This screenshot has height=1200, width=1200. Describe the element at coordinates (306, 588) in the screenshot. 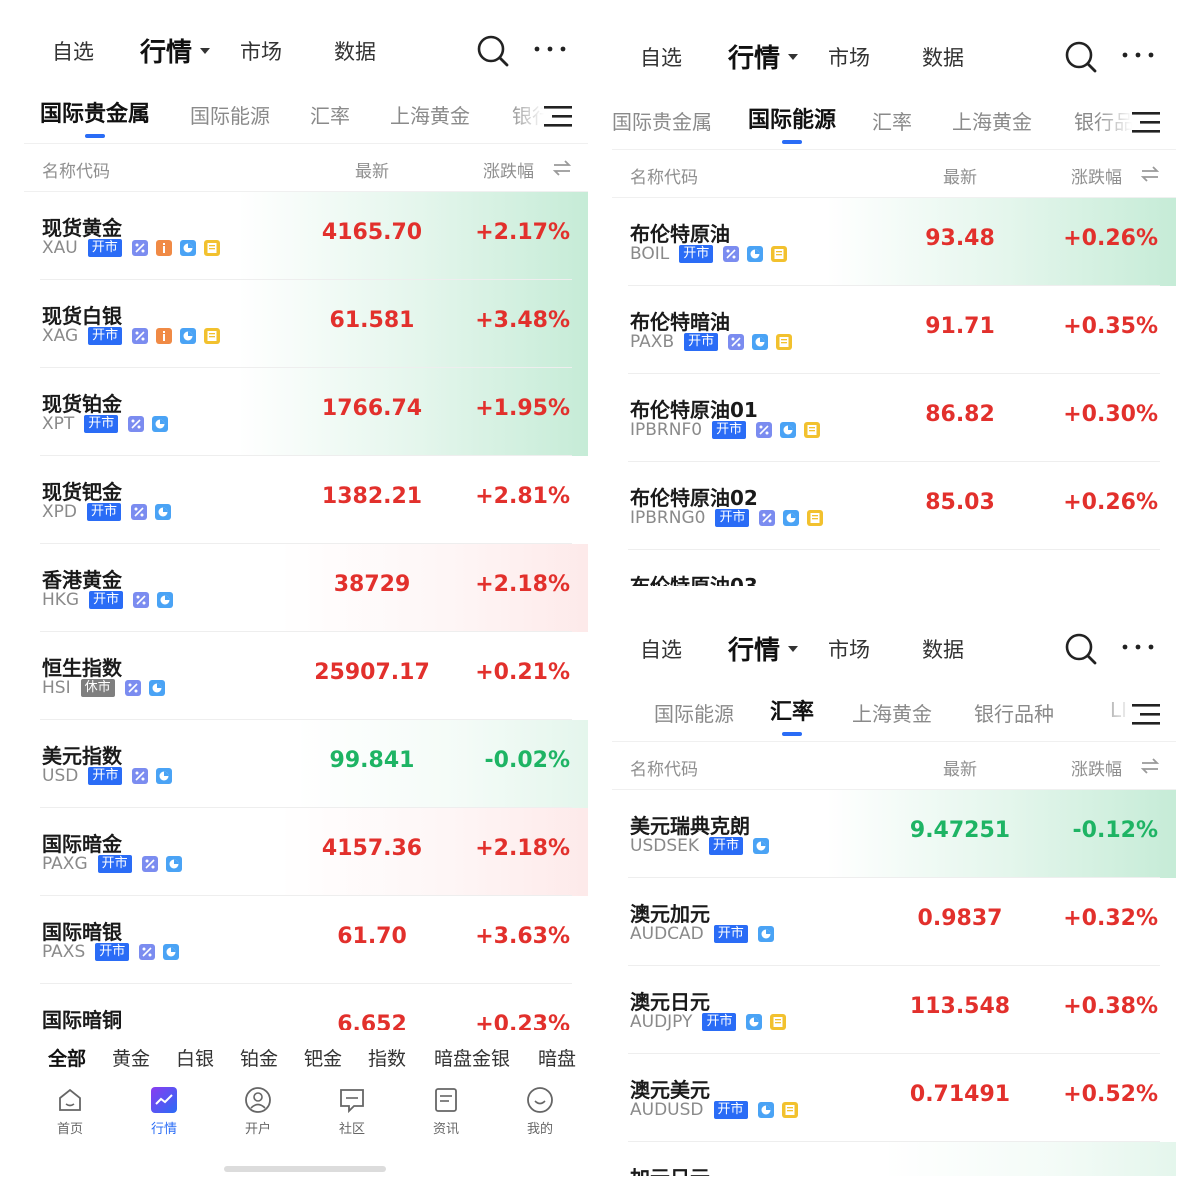

I see `list-item: 香港黄金 HKG 开市 38729 +2.18%` at that location.